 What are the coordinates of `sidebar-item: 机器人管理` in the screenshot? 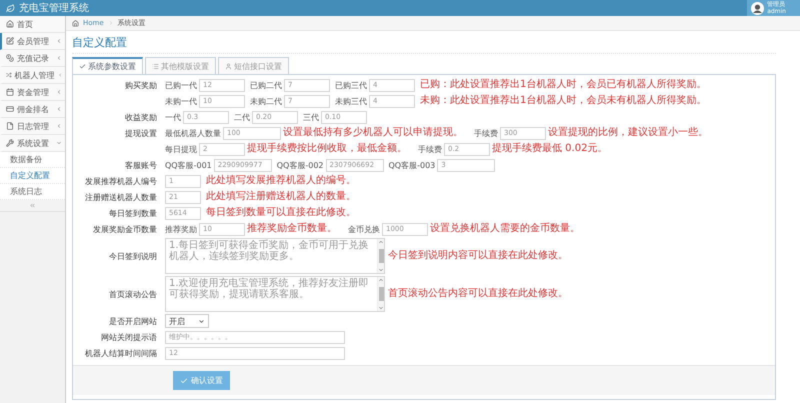 It's located at (32, 75).